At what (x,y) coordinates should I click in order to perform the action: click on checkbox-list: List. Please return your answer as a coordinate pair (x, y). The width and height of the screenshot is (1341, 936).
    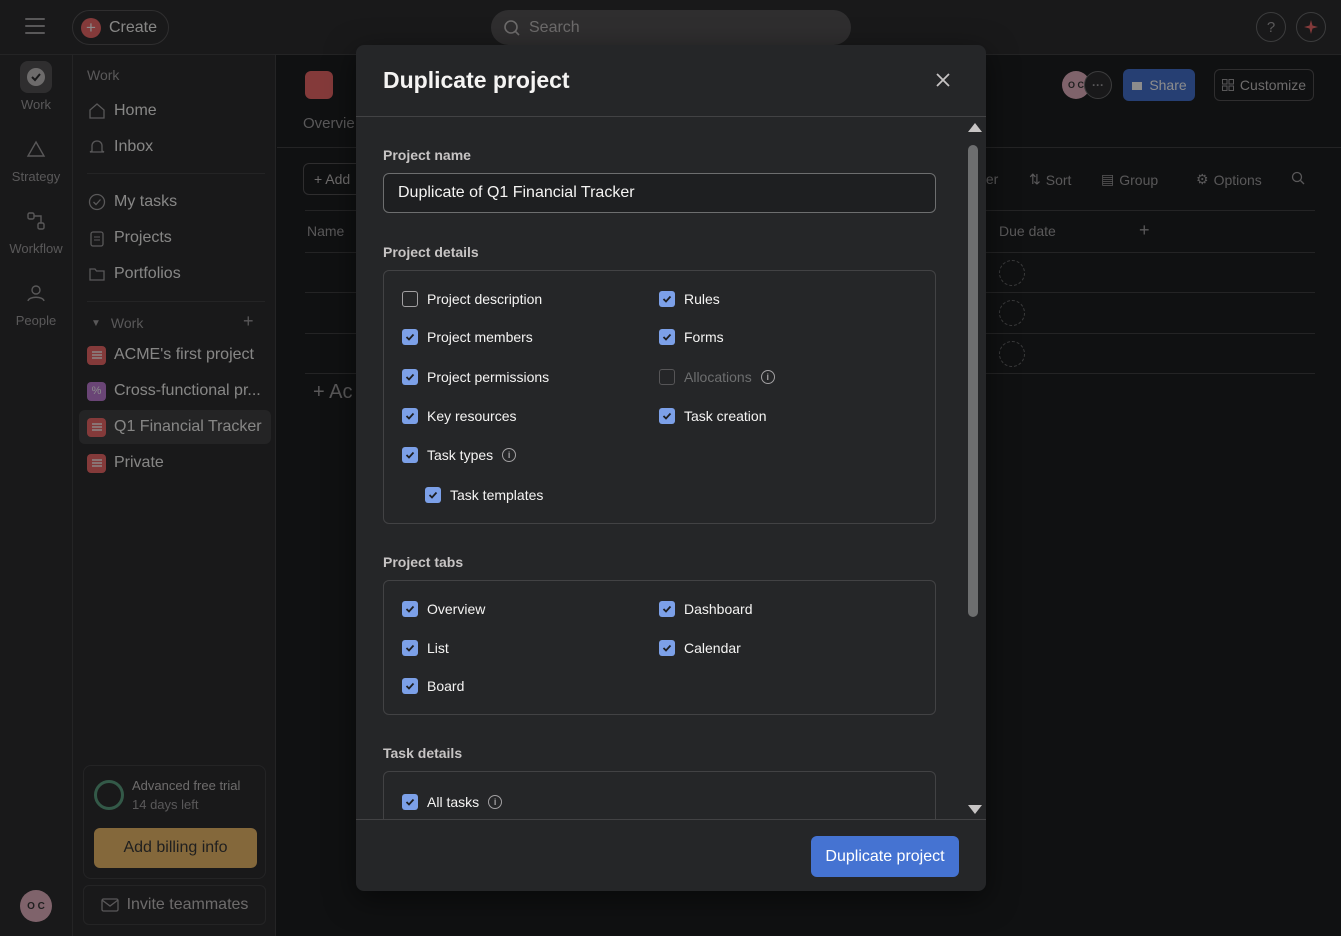
    Looking at the image, I should click on (425, 648).